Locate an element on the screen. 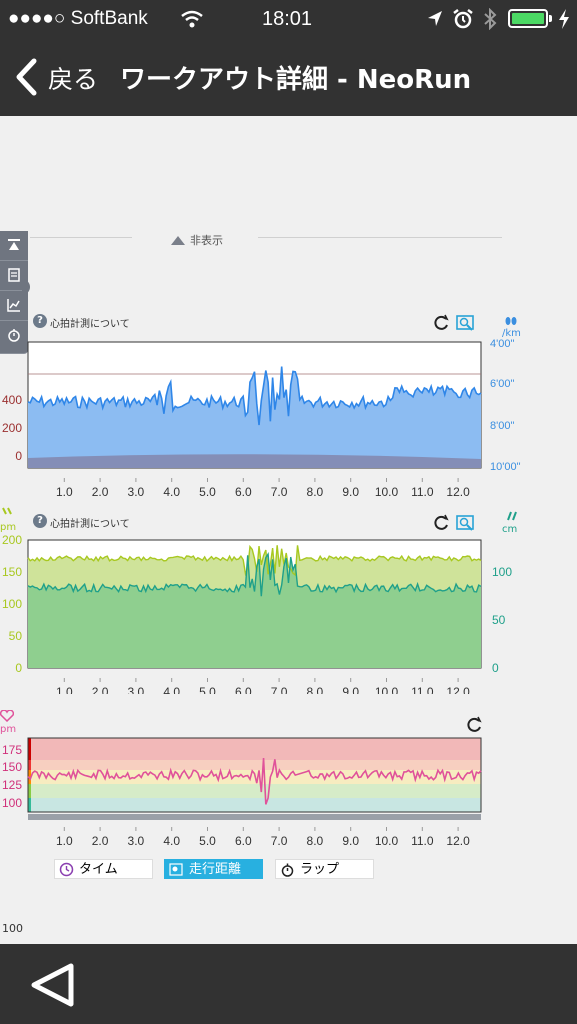  cadence-icon is located at coordinates (7, 511).